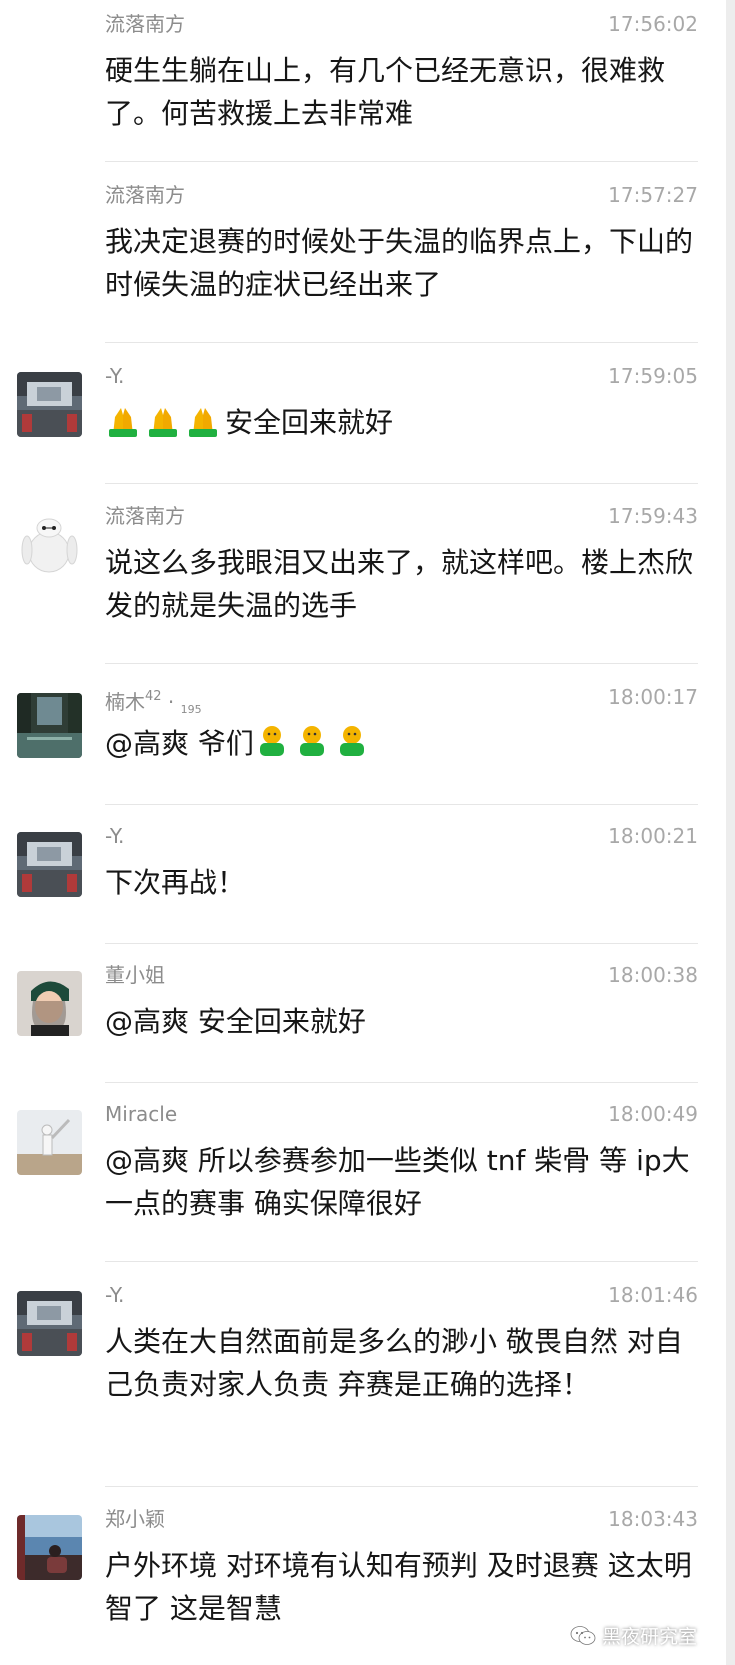  I want to click on selfie-avatar-icon, so click(49, 1003).